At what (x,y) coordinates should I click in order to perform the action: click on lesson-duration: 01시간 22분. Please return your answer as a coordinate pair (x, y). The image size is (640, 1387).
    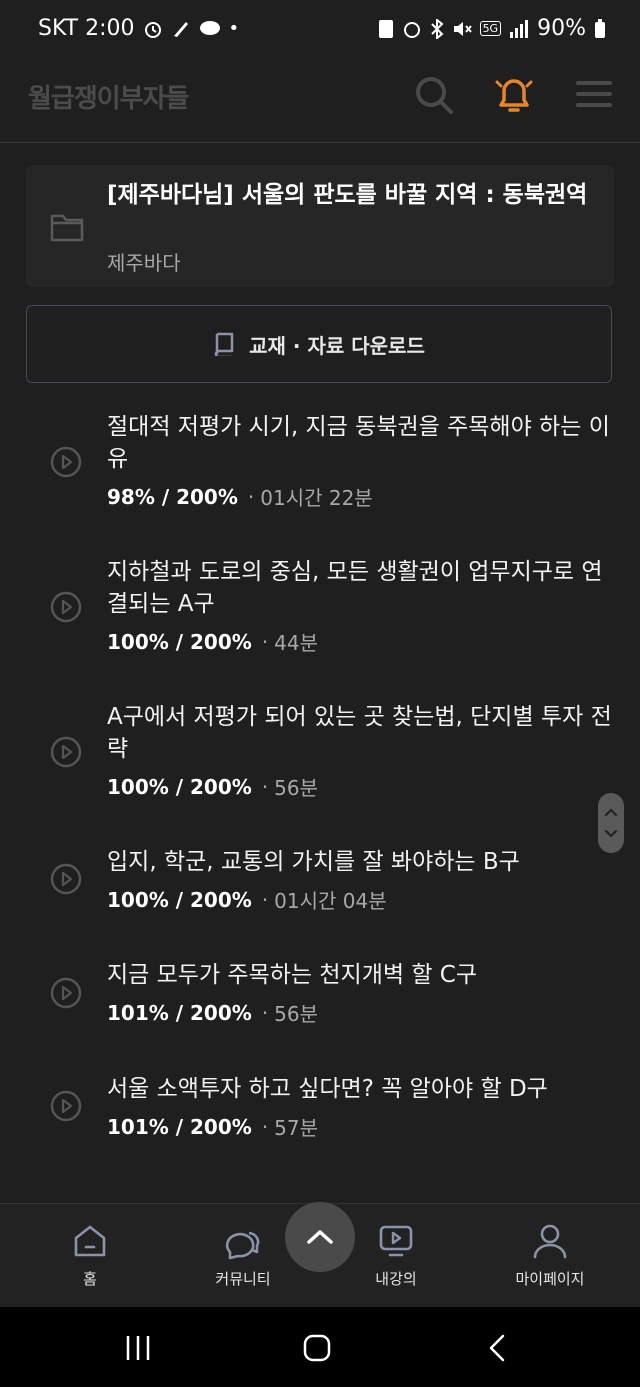
    Looking at the image, I should click on (316, 498).